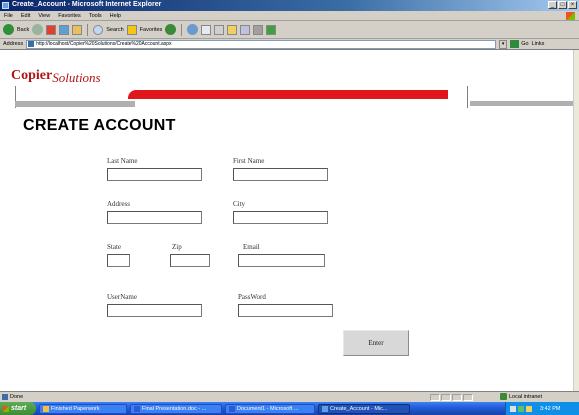  I want to click on email-label: Email, so click(251, 247).